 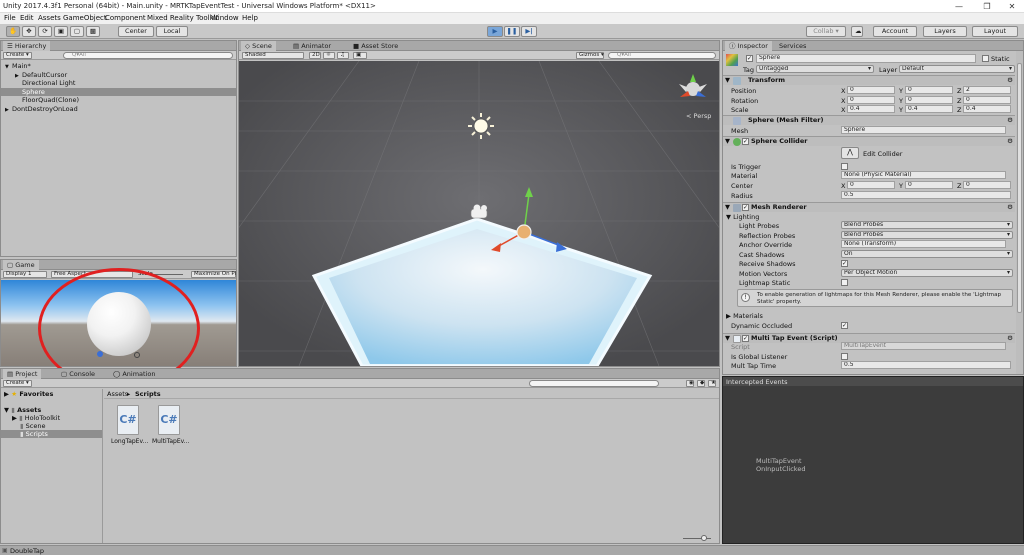 I want to click on menu-help: Help, so click(x=250, y=18).